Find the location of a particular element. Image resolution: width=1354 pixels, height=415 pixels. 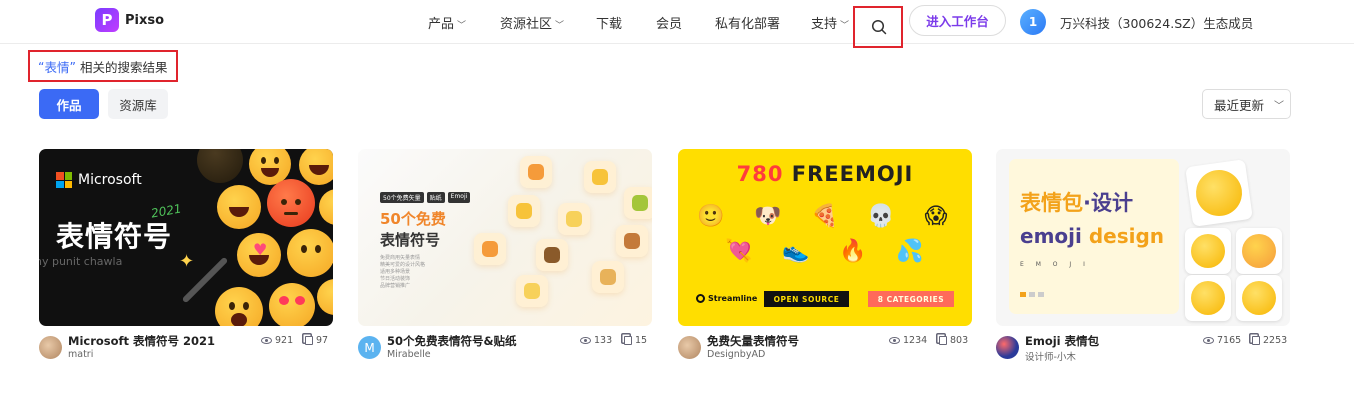

thumb-headline: 表情符号 is located at coordinates (114, 236).